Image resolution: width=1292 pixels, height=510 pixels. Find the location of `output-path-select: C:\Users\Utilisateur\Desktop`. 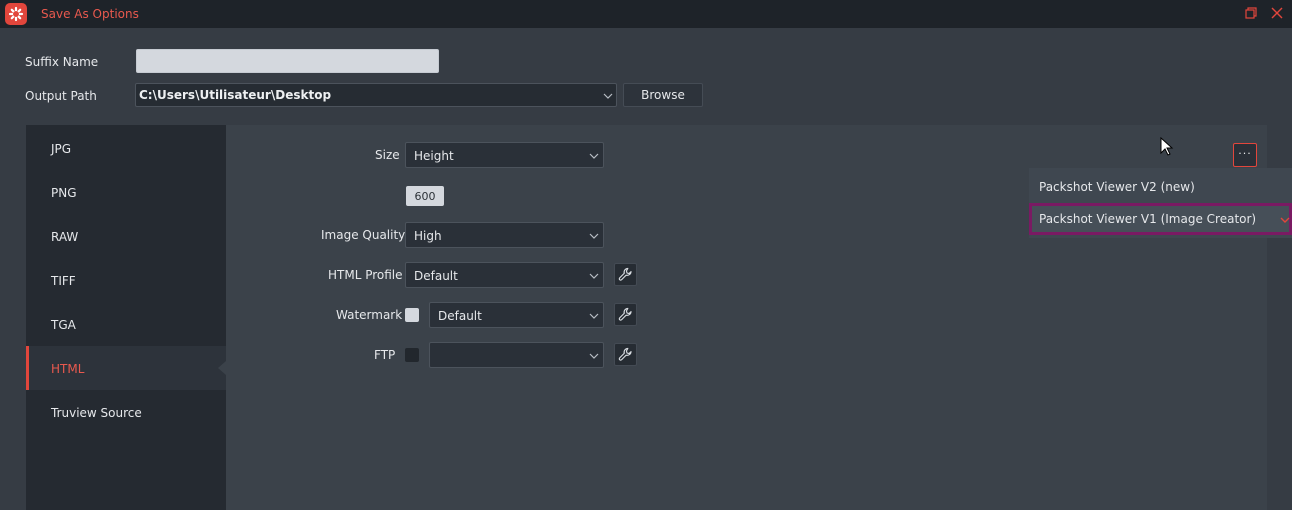

output-path-select: C:\Users\Utilisateur\Desktop is located at coordinates (376, 95).